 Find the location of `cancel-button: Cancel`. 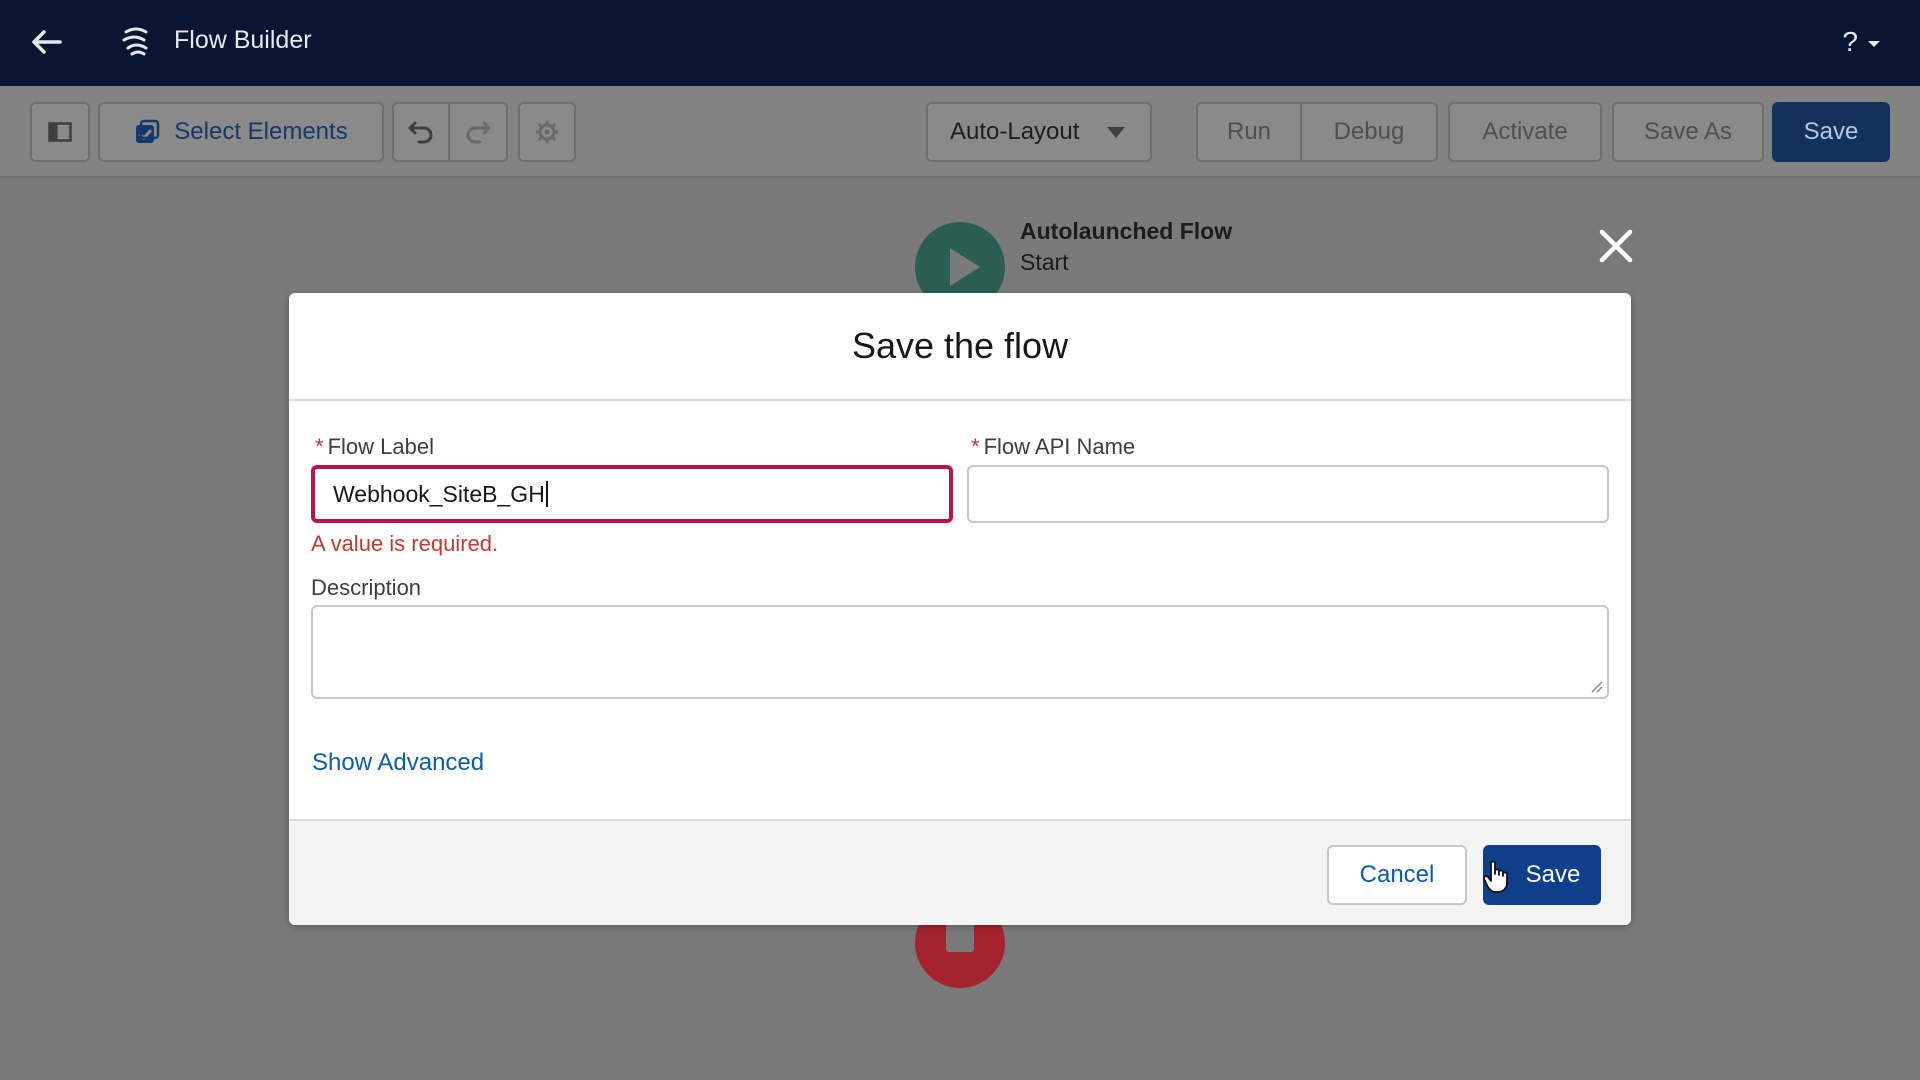

cancel-button: Cancel is located at coordinates (1397, 875).